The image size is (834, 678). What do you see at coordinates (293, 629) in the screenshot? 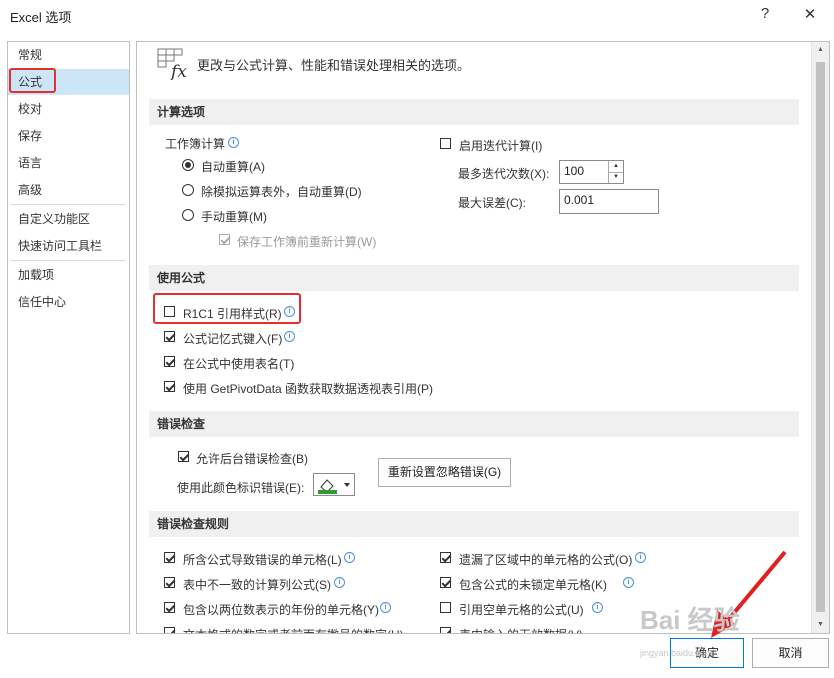
I see `rule-label: 文本格式的数字或者前面有撇号的数字(H)` at bounding box center [293, 629].